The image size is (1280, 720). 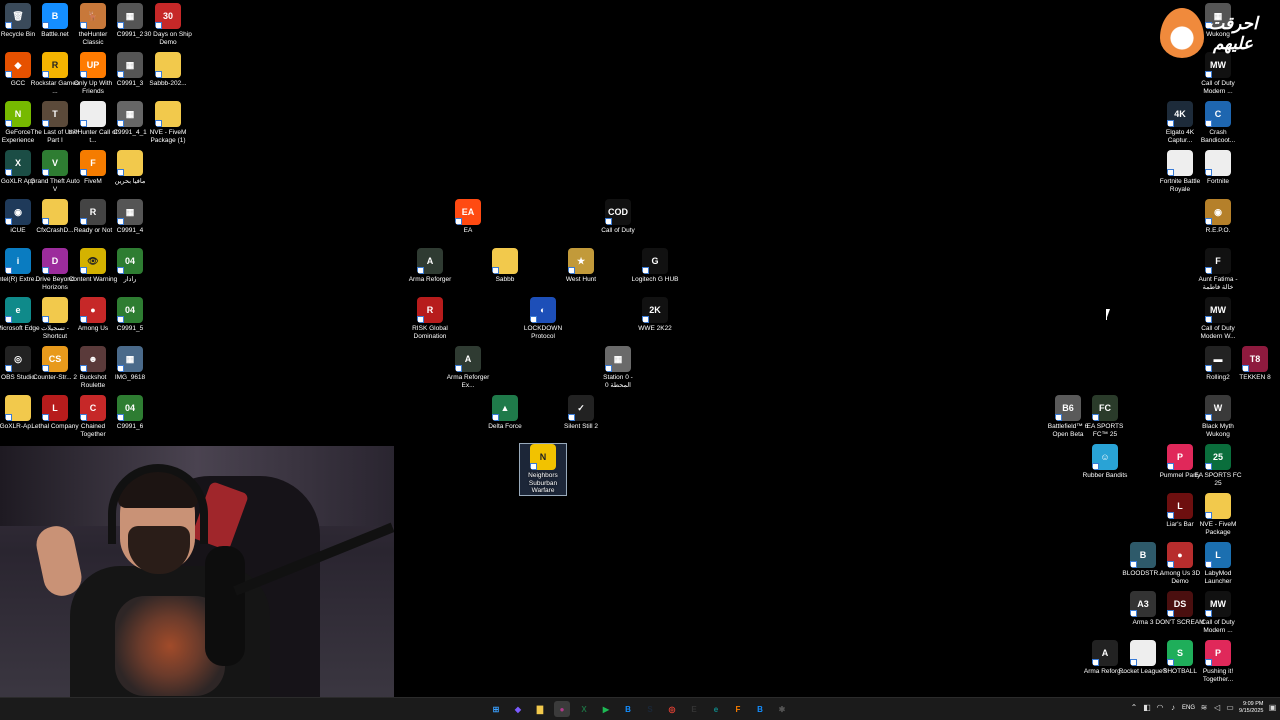 I want to click on desktop-icon: ▲ Delta Force, so click(x=505, y=413).